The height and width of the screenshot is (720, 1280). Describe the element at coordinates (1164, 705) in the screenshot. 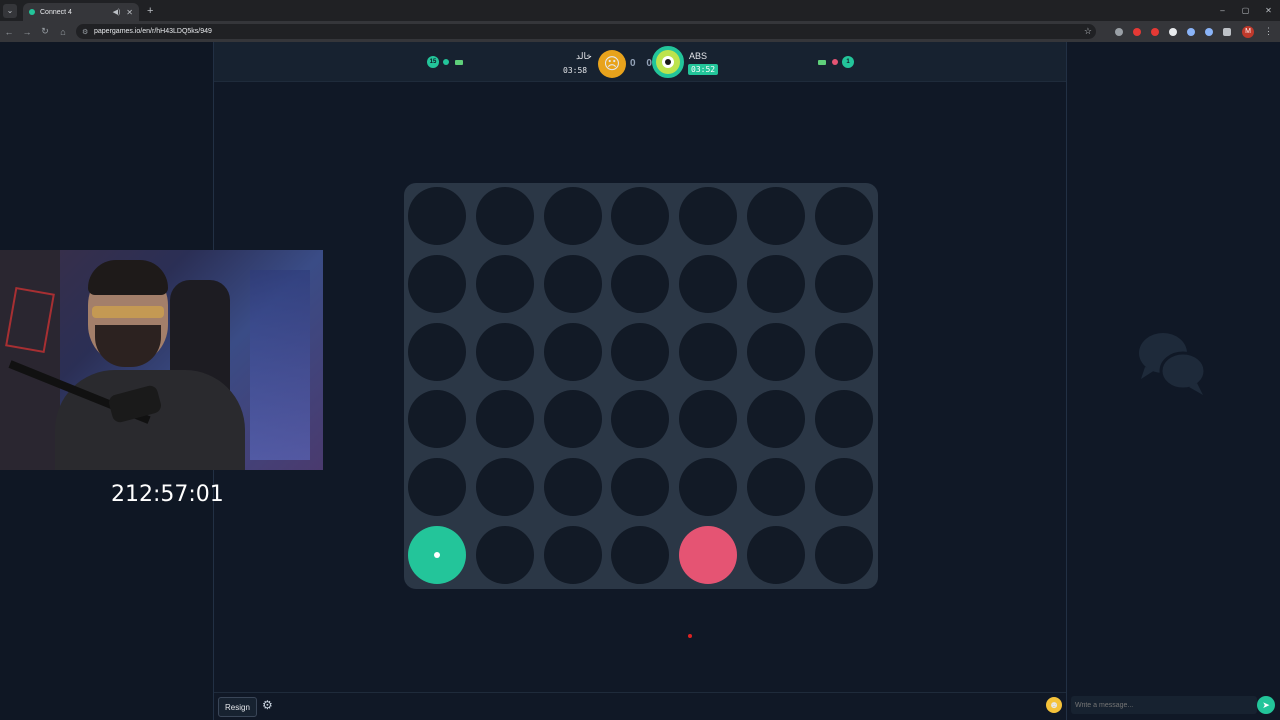

I see `chat-message-input` at that location.